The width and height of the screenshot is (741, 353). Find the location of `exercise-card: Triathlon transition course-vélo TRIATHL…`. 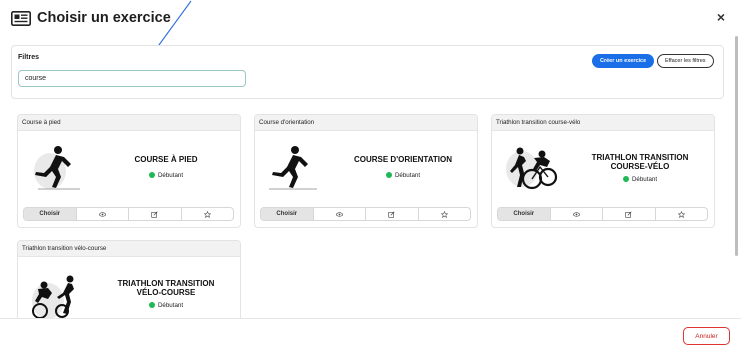

exercise-card: Triathlon transition course-vélo TRIATHL… is located at coordinates (603, 171).